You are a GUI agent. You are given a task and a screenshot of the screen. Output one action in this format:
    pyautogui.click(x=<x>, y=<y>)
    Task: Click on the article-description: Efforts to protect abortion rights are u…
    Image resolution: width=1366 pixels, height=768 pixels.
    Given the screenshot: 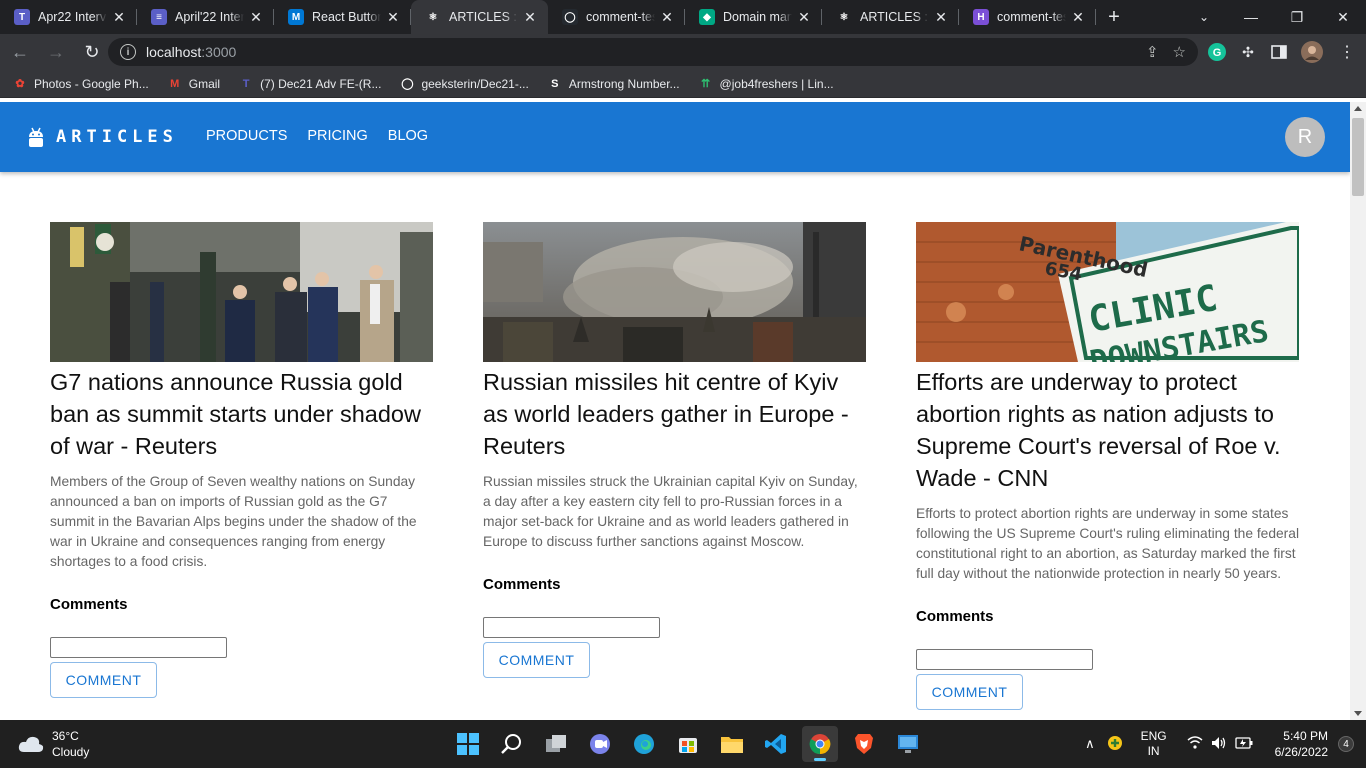 What is the action you would take?
    pyautogui.click(x=1108, y=543)
    